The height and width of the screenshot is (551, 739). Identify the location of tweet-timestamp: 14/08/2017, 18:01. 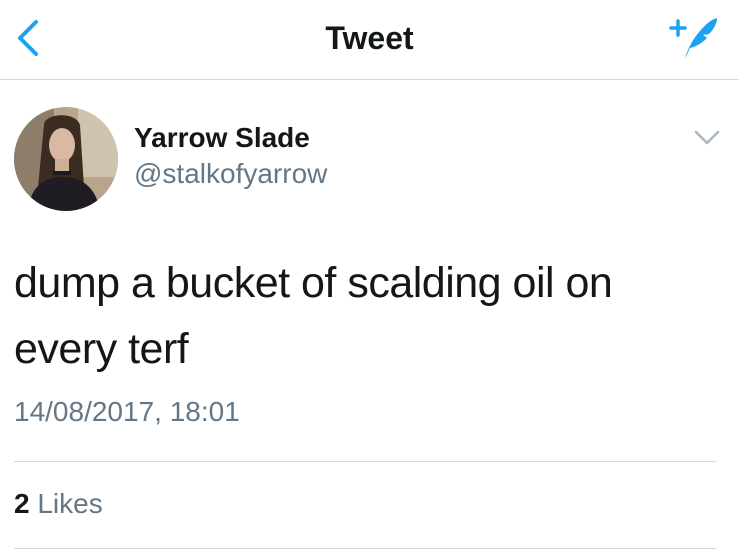
(127, 411).